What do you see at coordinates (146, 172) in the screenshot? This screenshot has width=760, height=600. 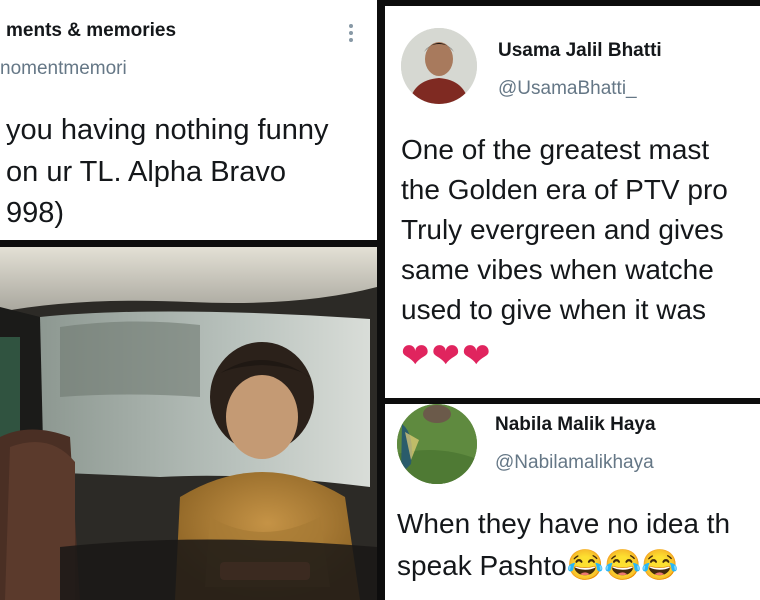 I see `tweet-text-line: on ur TL. Alpha Bravo` at bounding box center [146, 172].